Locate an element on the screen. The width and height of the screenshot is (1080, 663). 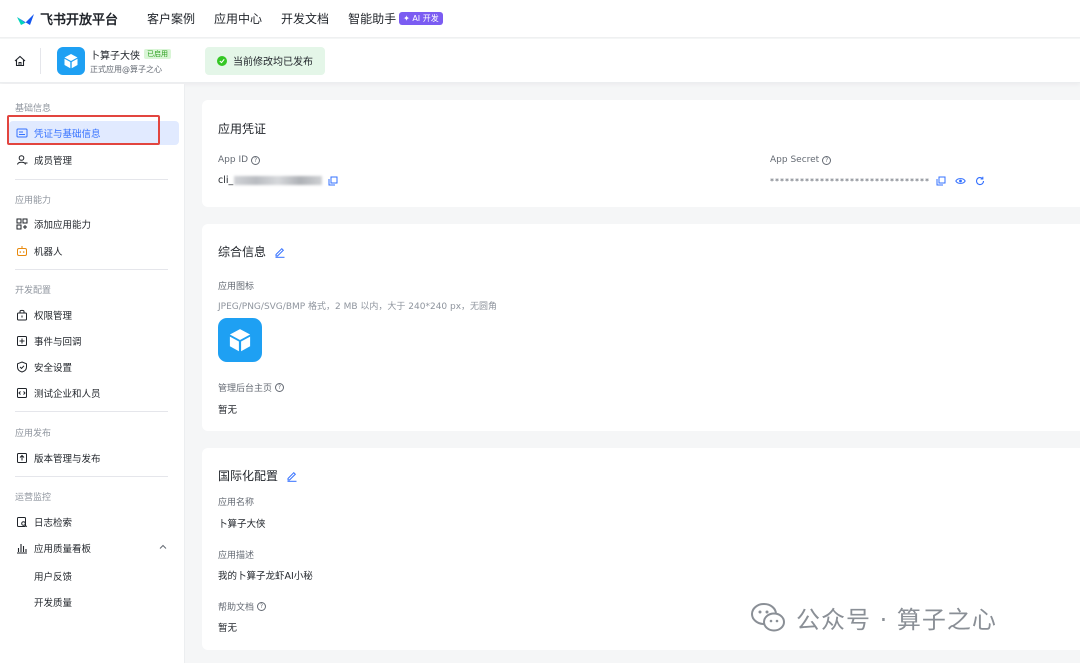
app-name: 卜算子大侠 is located at coordinates (115, 56).